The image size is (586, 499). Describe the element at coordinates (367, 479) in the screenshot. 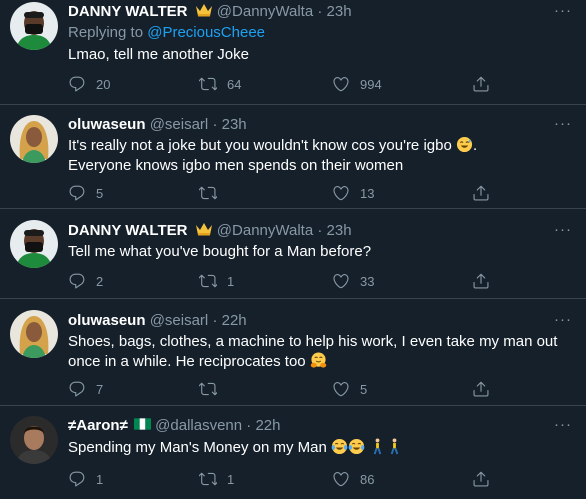

I see `like-count: 86` at that location.